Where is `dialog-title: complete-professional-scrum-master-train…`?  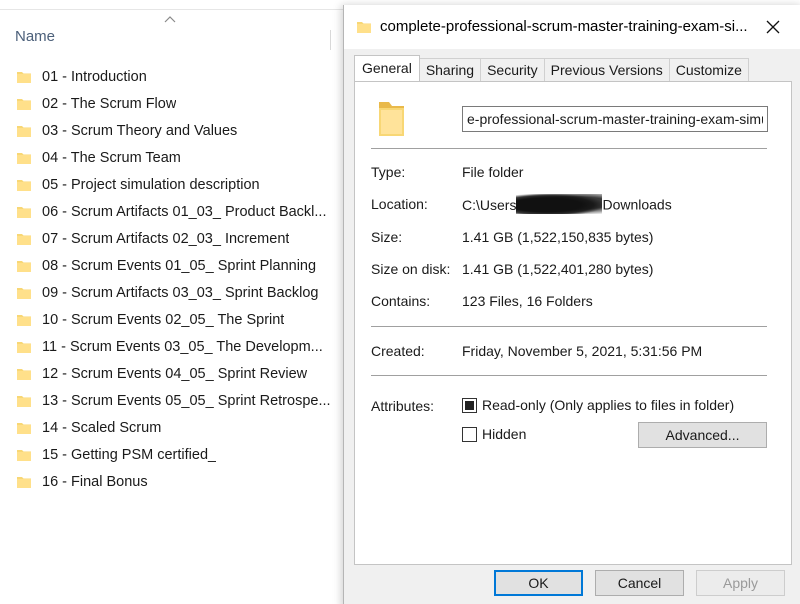
dialog-title: complete-professional-scrum-master-train… is located at coordinates (564, 26).